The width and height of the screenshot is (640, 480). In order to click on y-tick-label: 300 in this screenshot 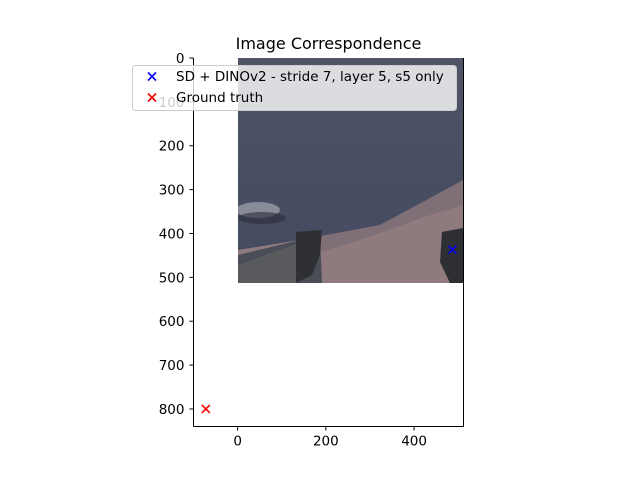, I will do `click(172, 191)`.